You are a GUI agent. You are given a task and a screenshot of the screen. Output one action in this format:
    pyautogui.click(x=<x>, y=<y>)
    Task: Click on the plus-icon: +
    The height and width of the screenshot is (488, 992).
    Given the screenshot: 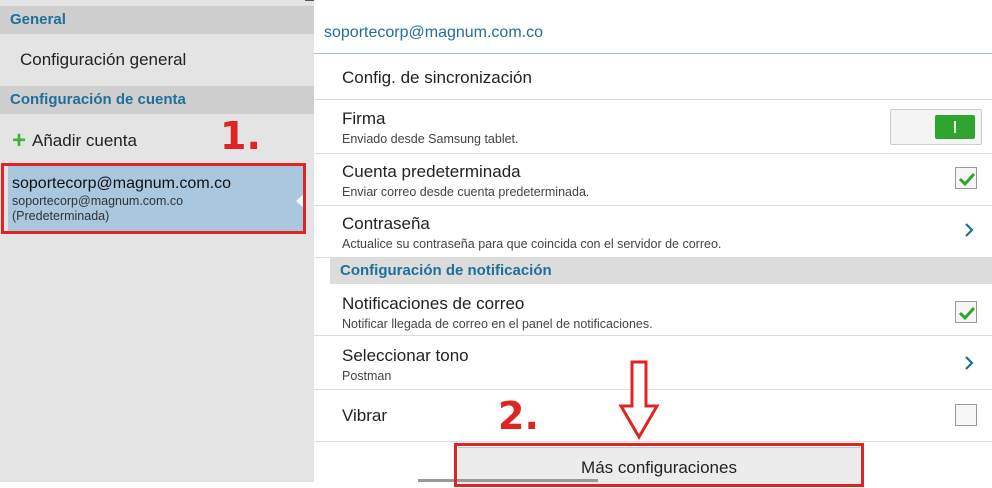 What is the action you would take?
    pyautogui.click(x=19, y=140)
    